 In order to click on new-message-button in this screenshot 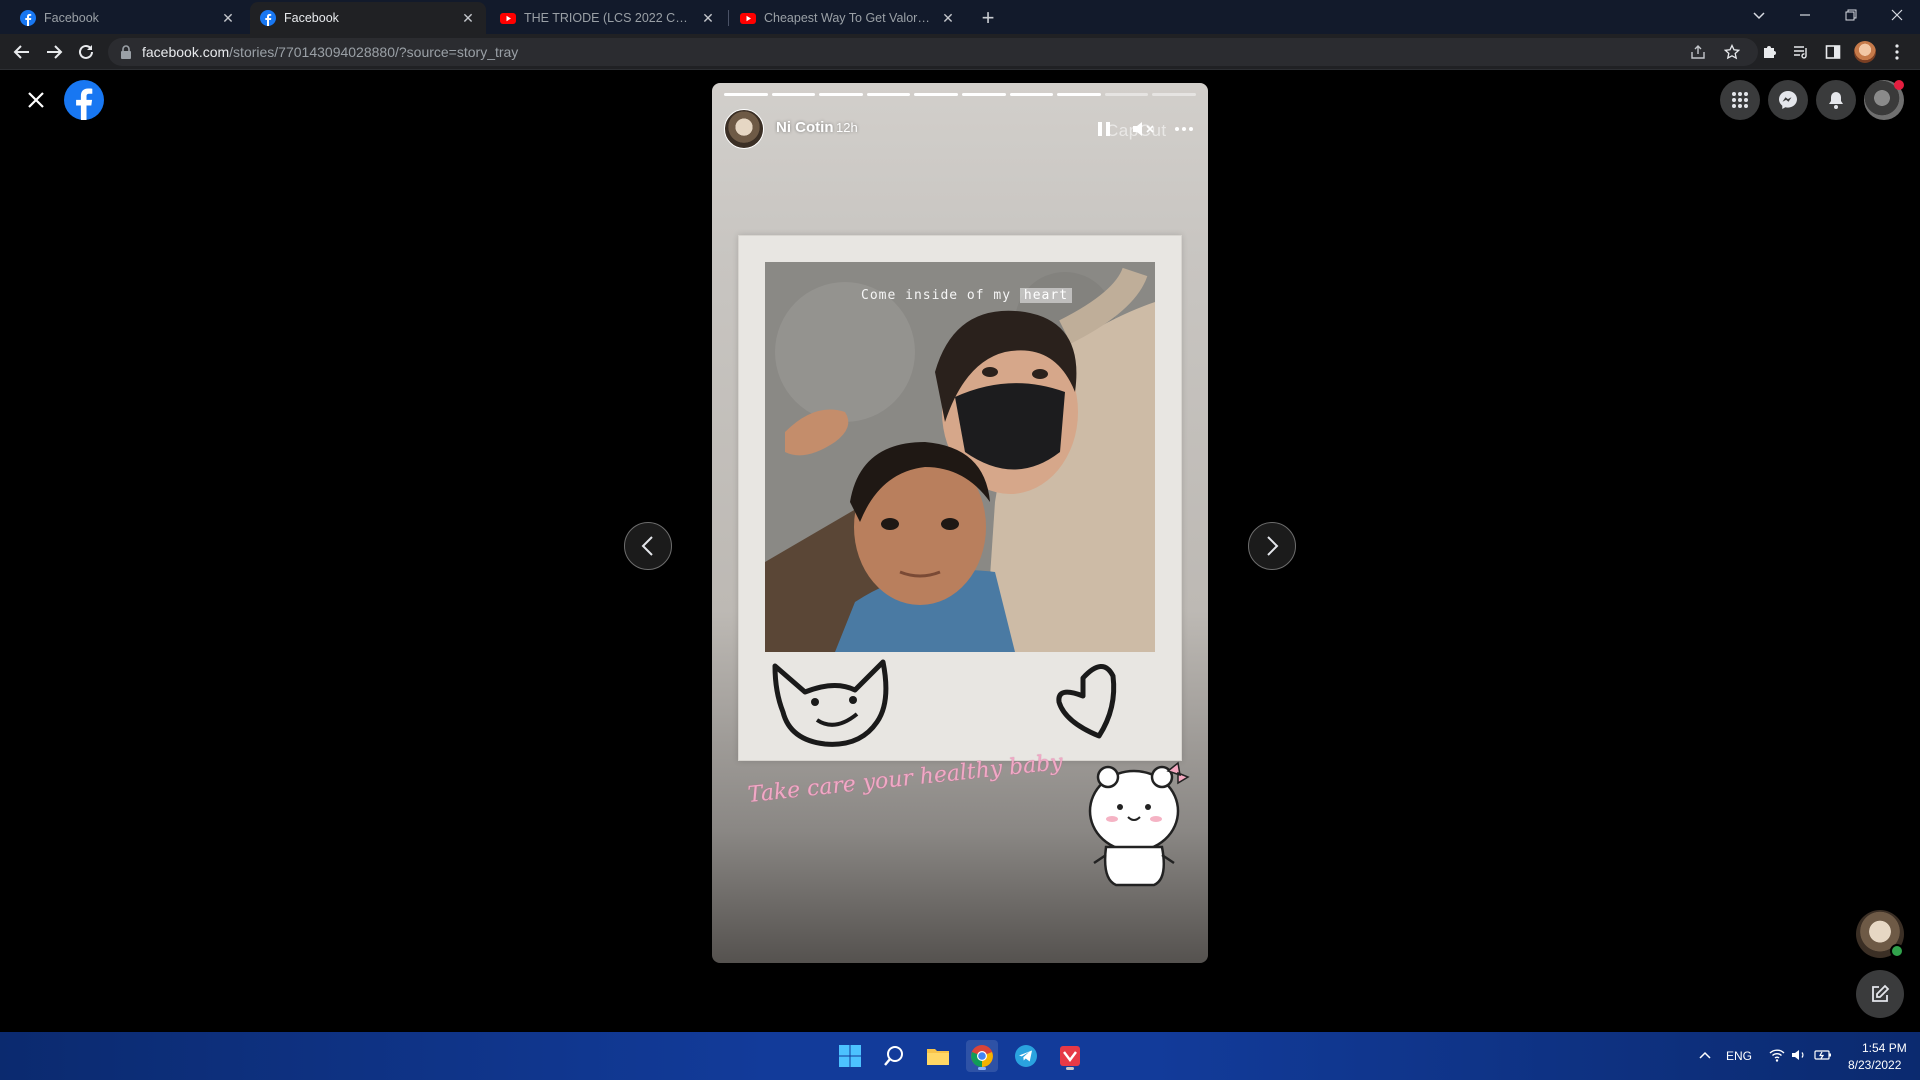, I will do `click(1880, 994)`.